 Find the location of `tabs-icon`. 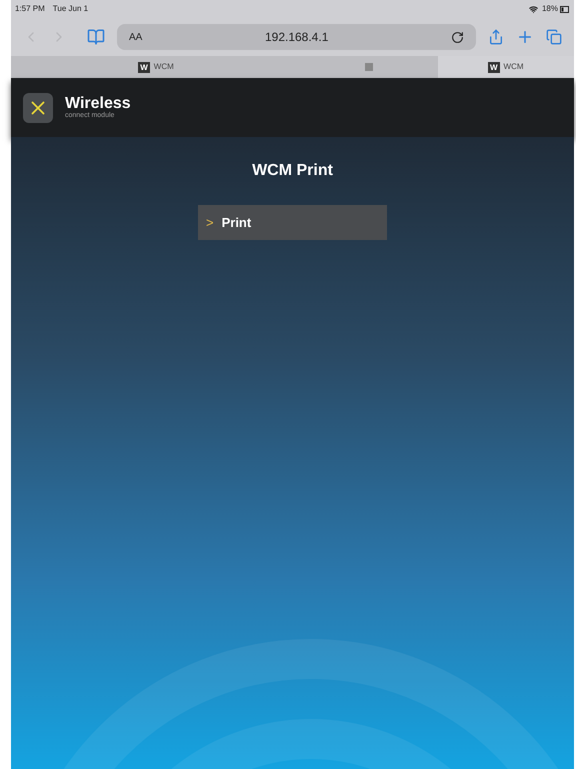

tabs-icon is located at coordinates (554, 37).